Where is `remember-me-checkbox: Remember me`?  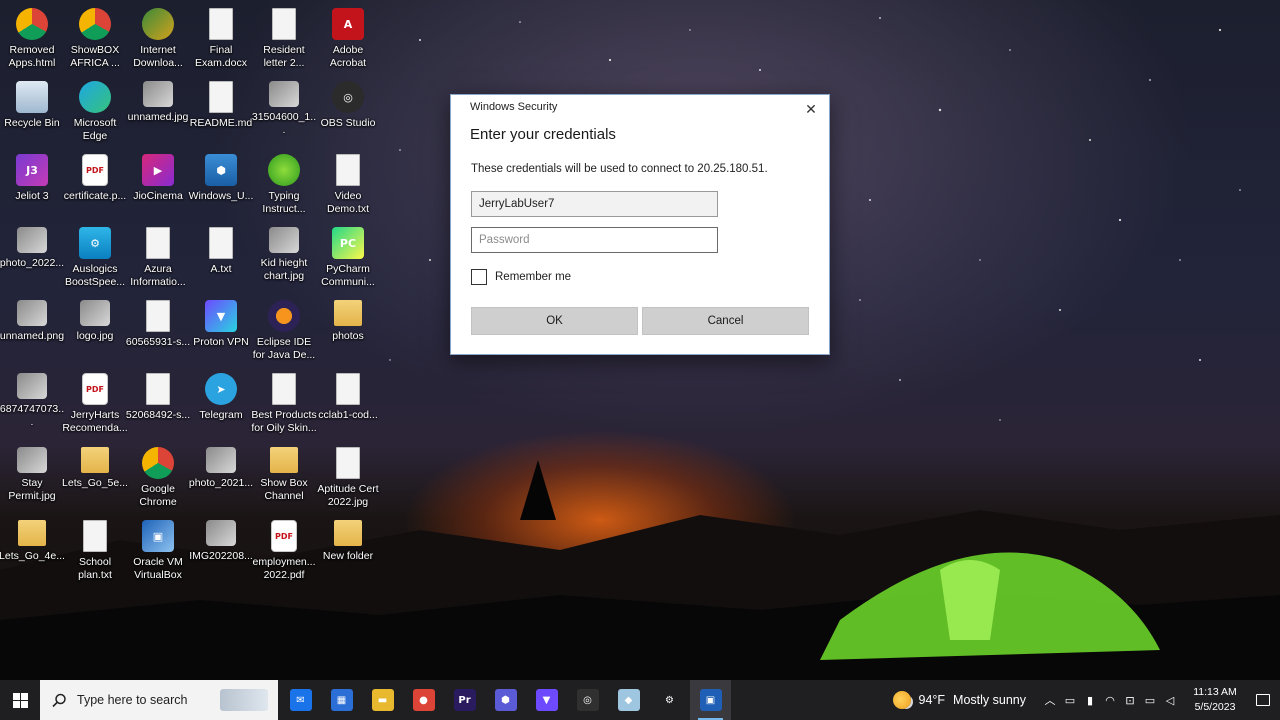 remember-me-checkbox: Remember me is located at coordinates (521, 277).